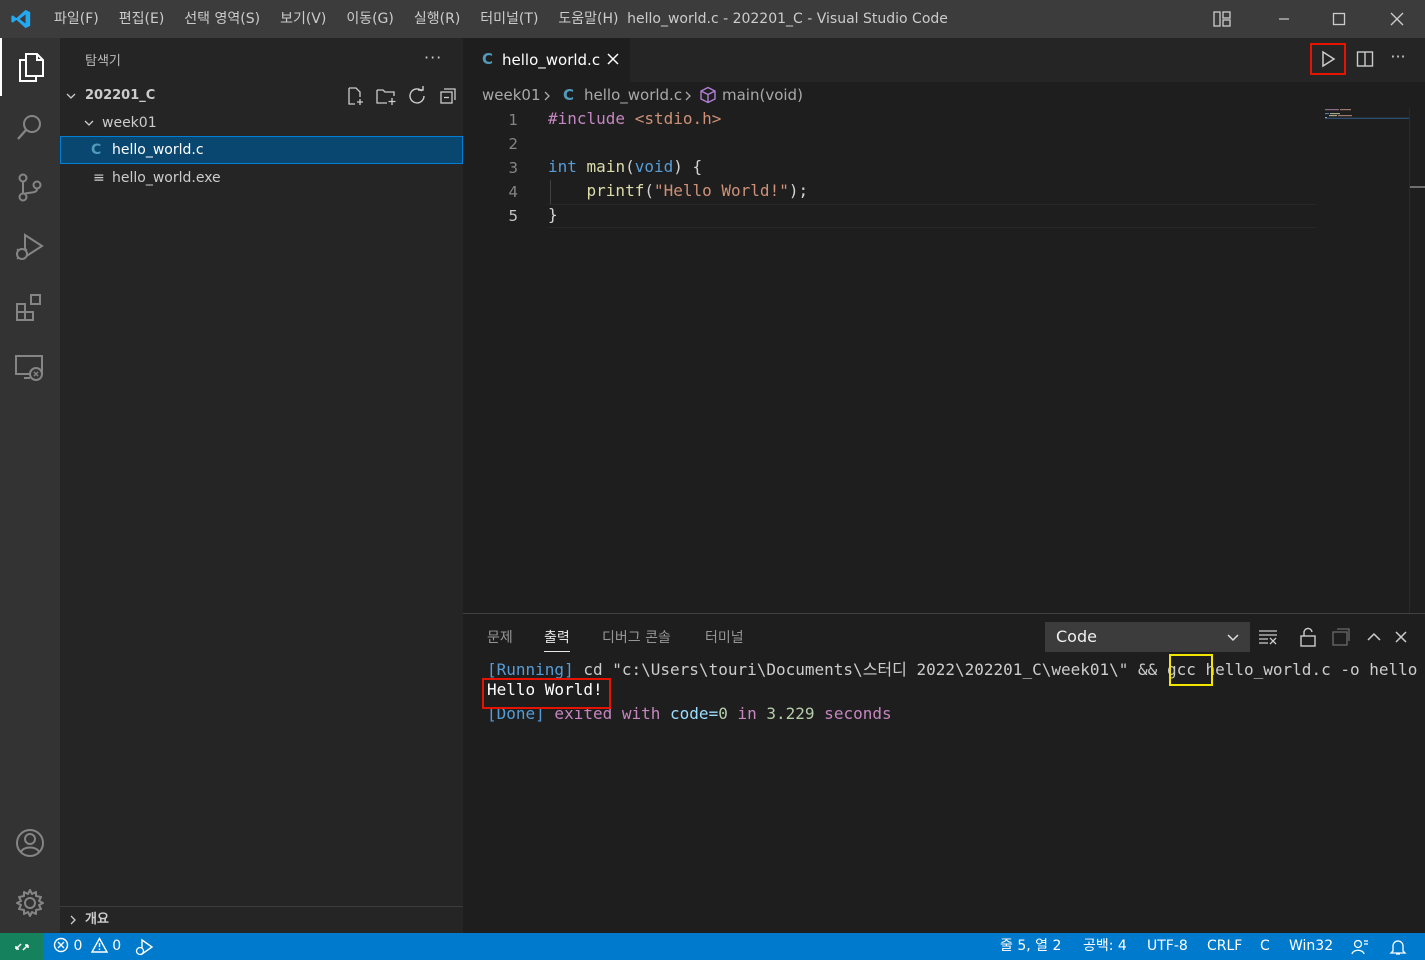 The width and height of the screenshot is (1425, 960). I want to click on vscode-logo-icon, so click(21, 19).